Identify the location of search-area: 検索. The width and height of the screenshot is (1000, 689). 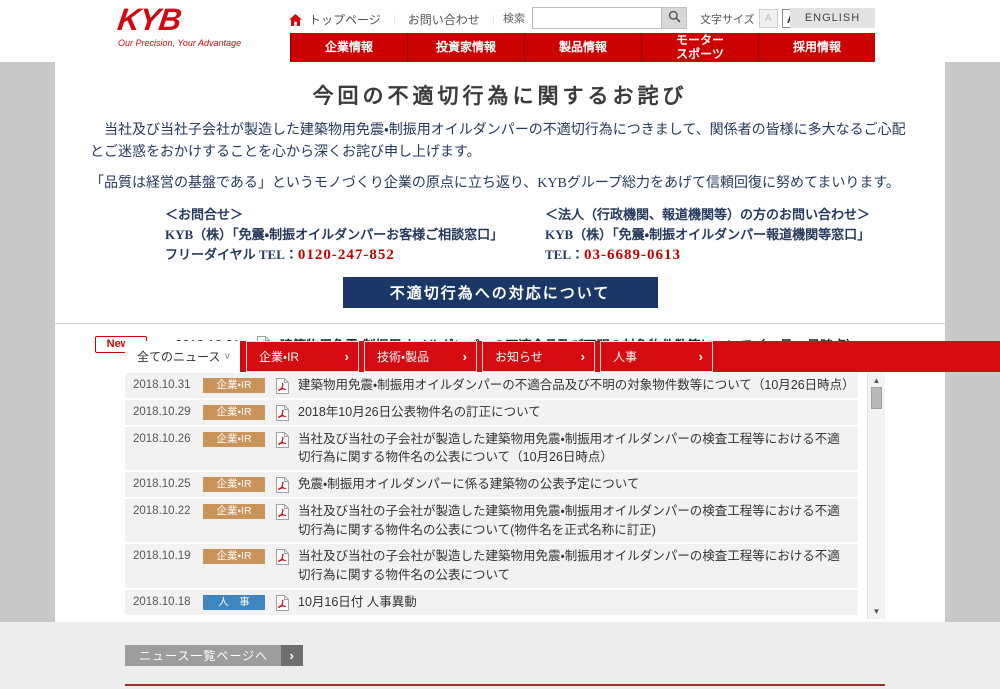
(595, 18).